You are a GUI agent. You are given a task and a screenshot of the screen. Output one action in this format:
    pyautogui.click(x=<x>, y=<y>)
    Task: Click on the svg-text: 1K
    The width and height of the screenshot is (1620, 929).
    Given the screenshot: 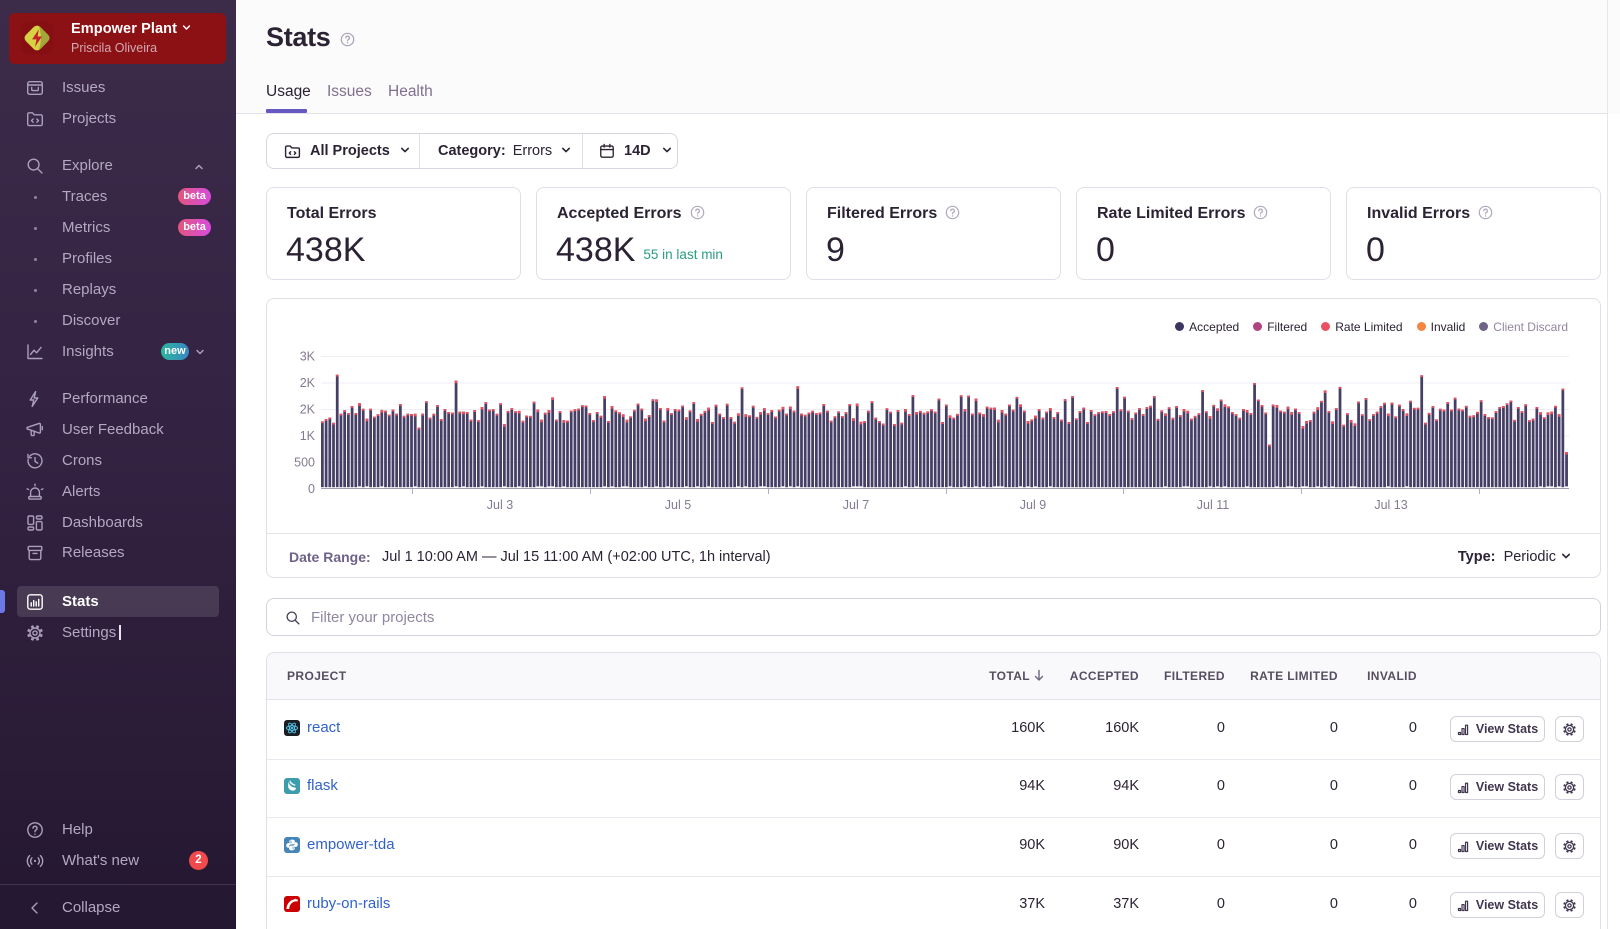 What is the action you would take?
    pyautogui.click(x=308, y=436)
    